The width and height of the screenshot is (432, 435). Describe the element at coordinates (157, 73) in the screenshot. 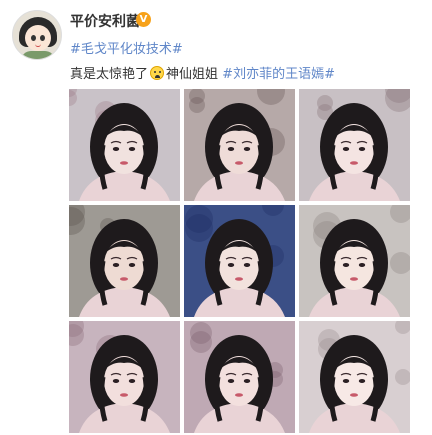

I see `smiling-face-icon` at that location.